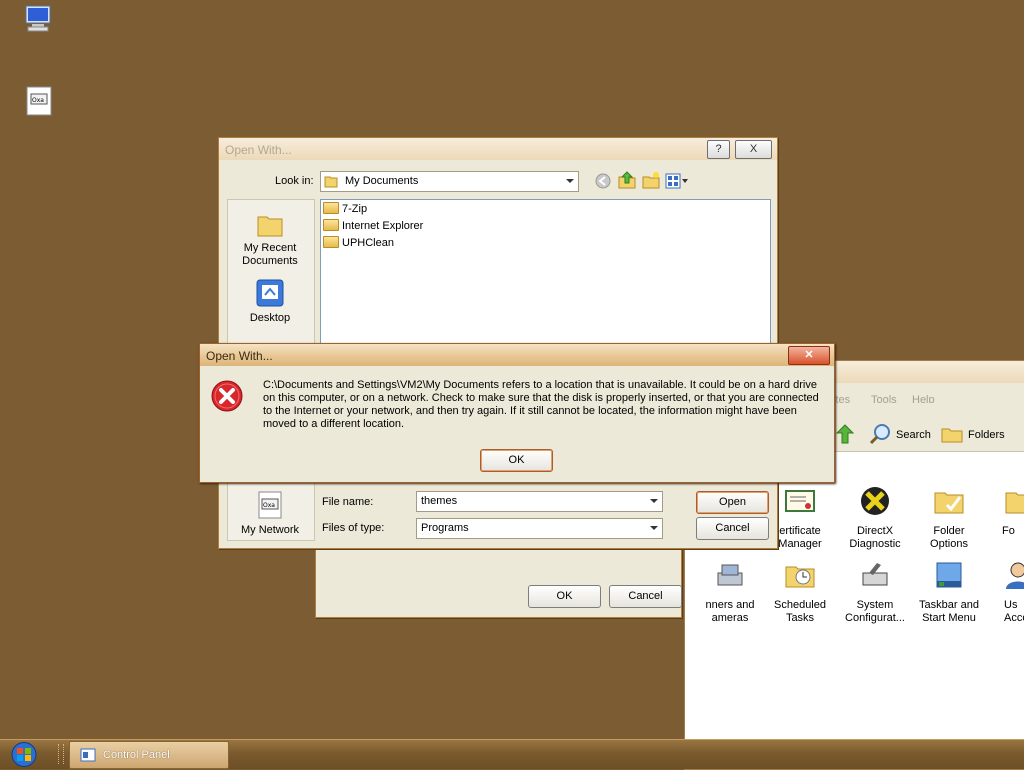 This screenshot has height=770, width=1024. Describe the element at coordinates (136, 755) in the screenshot. I see `taskbar-label: Control Panel` at that location.